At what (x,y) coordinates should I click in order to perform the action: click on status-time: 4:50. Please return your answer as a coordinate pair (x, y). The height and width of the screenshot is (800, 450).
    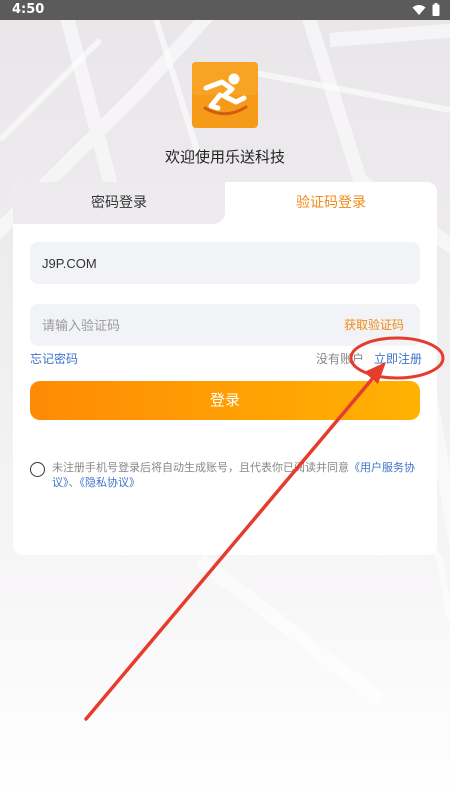
    Looking at the image, I should click on (28, 9).